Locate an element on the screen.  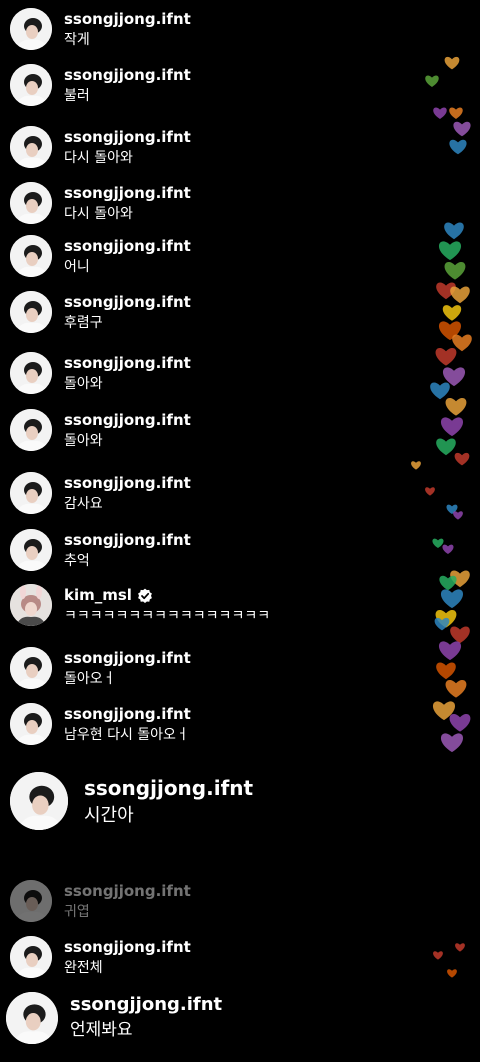
comment-item: ssongjjong.ifnt 작게 is located at coordinates (100, 29).